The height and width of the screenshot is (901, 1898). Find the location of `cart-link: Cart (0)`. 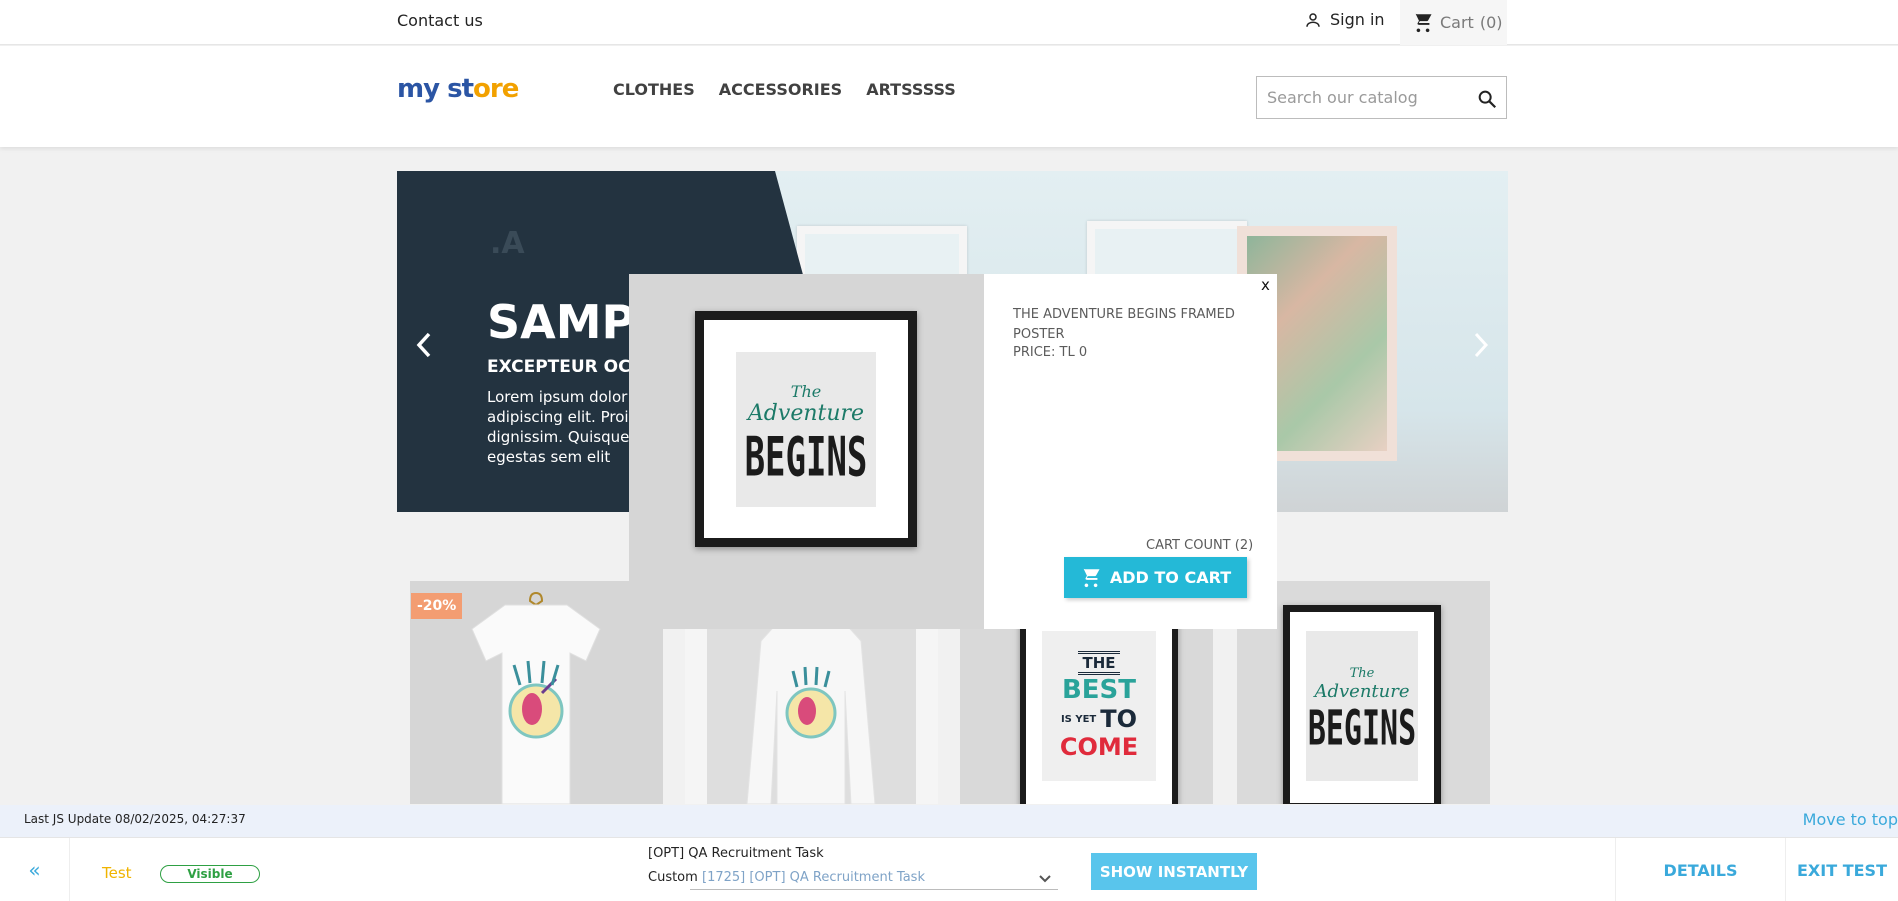

cart-link: Cart (0) is located at coordinates (1453, 22).